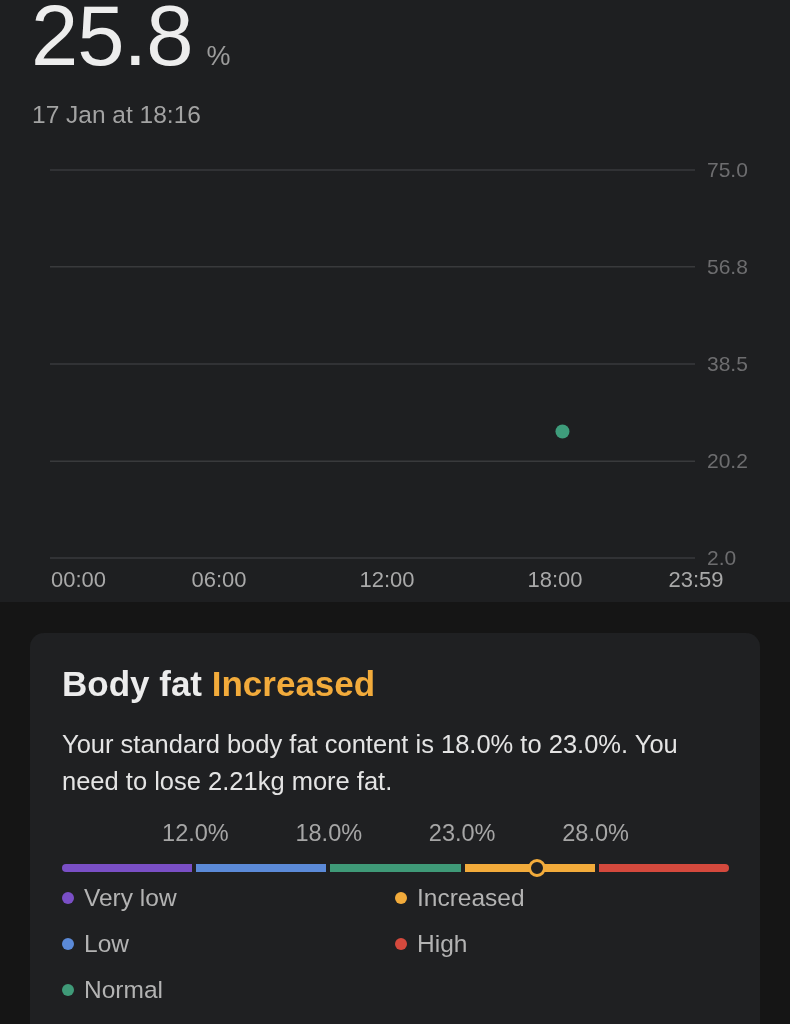  I want to click on card-title: Body fat Increased, so click(219, 684).